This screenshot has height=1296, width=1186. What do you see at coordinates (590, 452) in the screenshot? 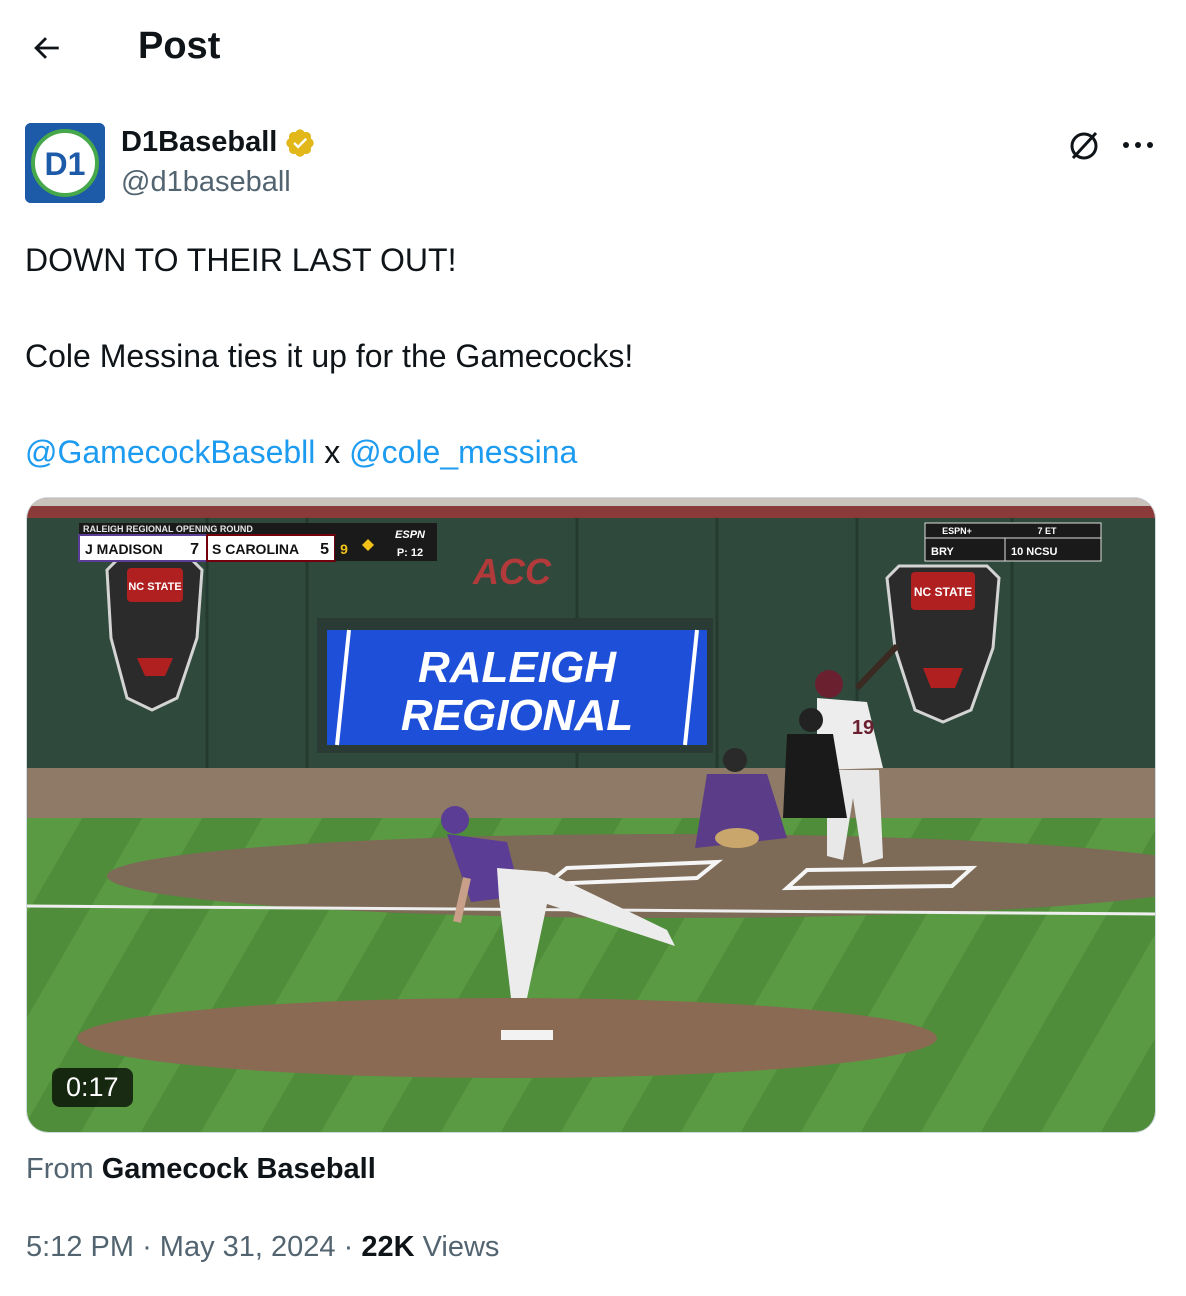
I see `mentions-line: @GamecockBasebll x @cole_messina` at bounding box center [590, 452].